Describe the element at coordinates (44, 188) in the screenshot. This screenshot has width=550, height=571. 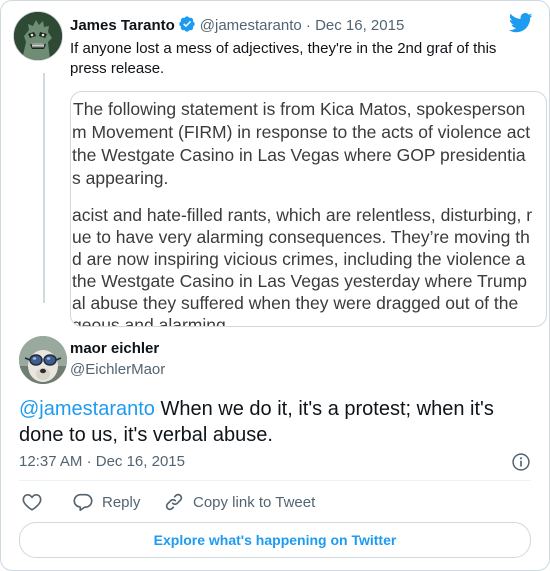
I see `thread-connector-line` at that location.